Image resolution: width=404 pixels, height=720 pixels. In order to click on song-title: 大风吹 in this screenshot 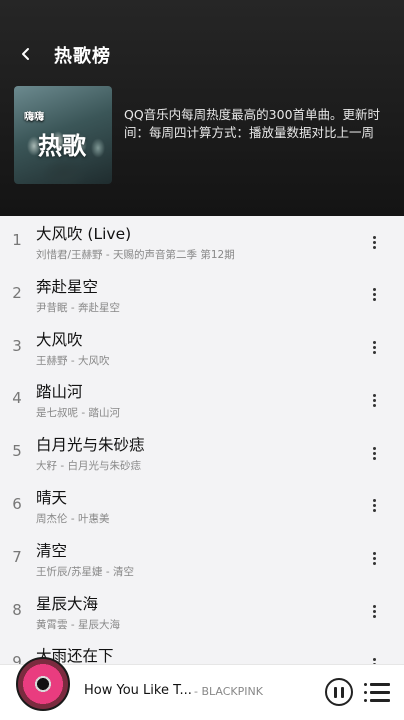, I will do `click(59, 339)`.